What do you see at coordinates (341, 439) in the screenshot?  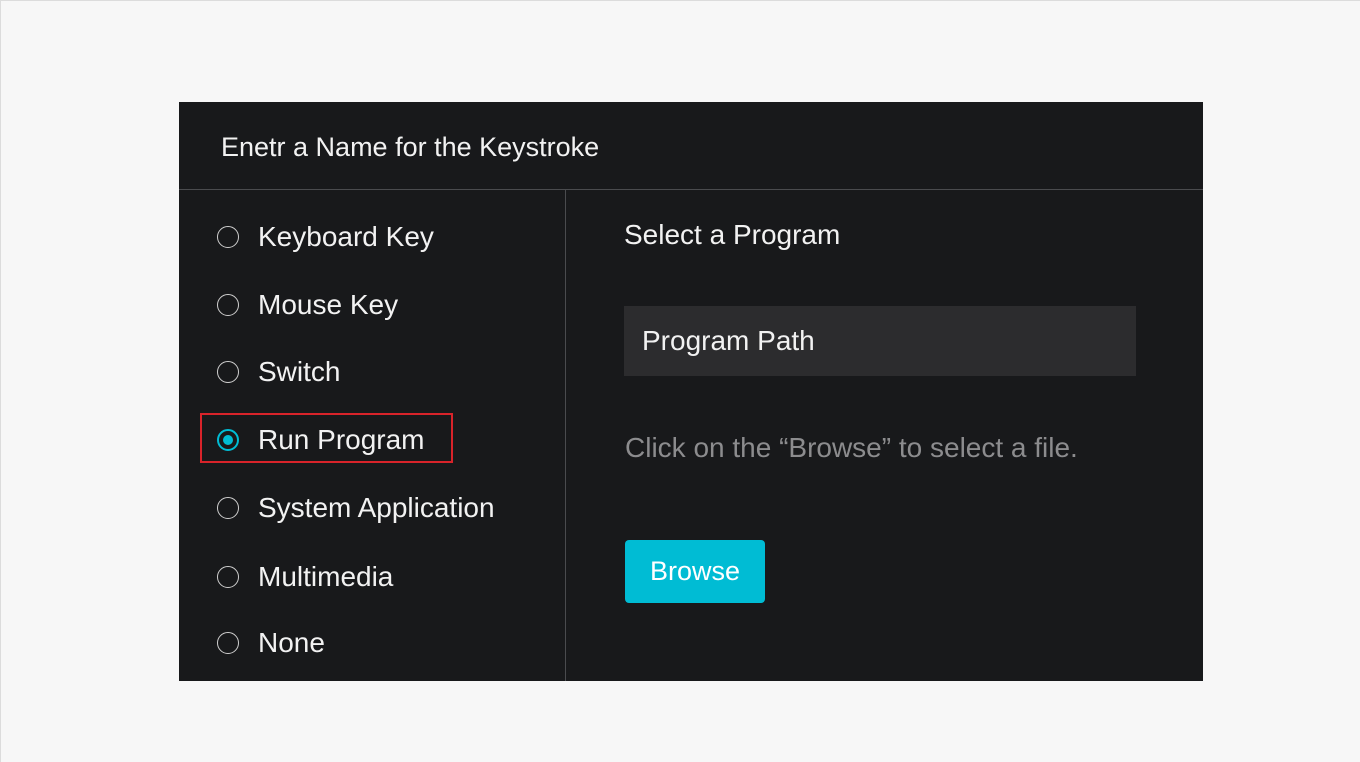 I see `option-label: Run Program` at bounding box center [341, 439].